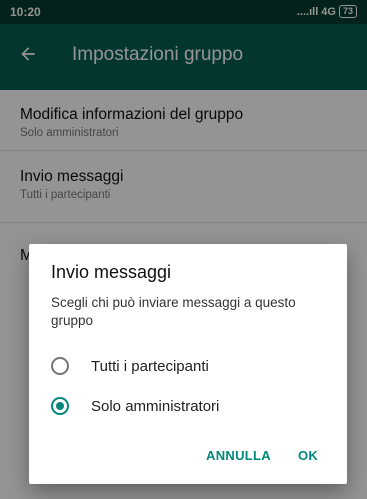 Image resolution: width=367 pixels, height=499 pixels. I want to click on radio-unchecked-icon, so click(60, 366).